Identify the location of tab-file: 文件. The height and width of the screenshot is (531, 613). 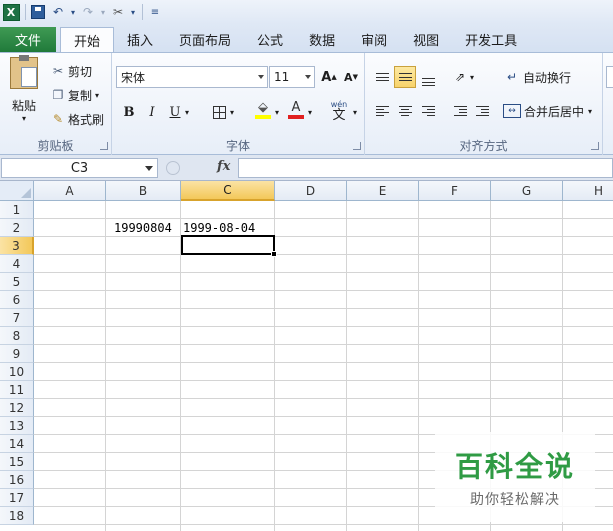
(28, 39).